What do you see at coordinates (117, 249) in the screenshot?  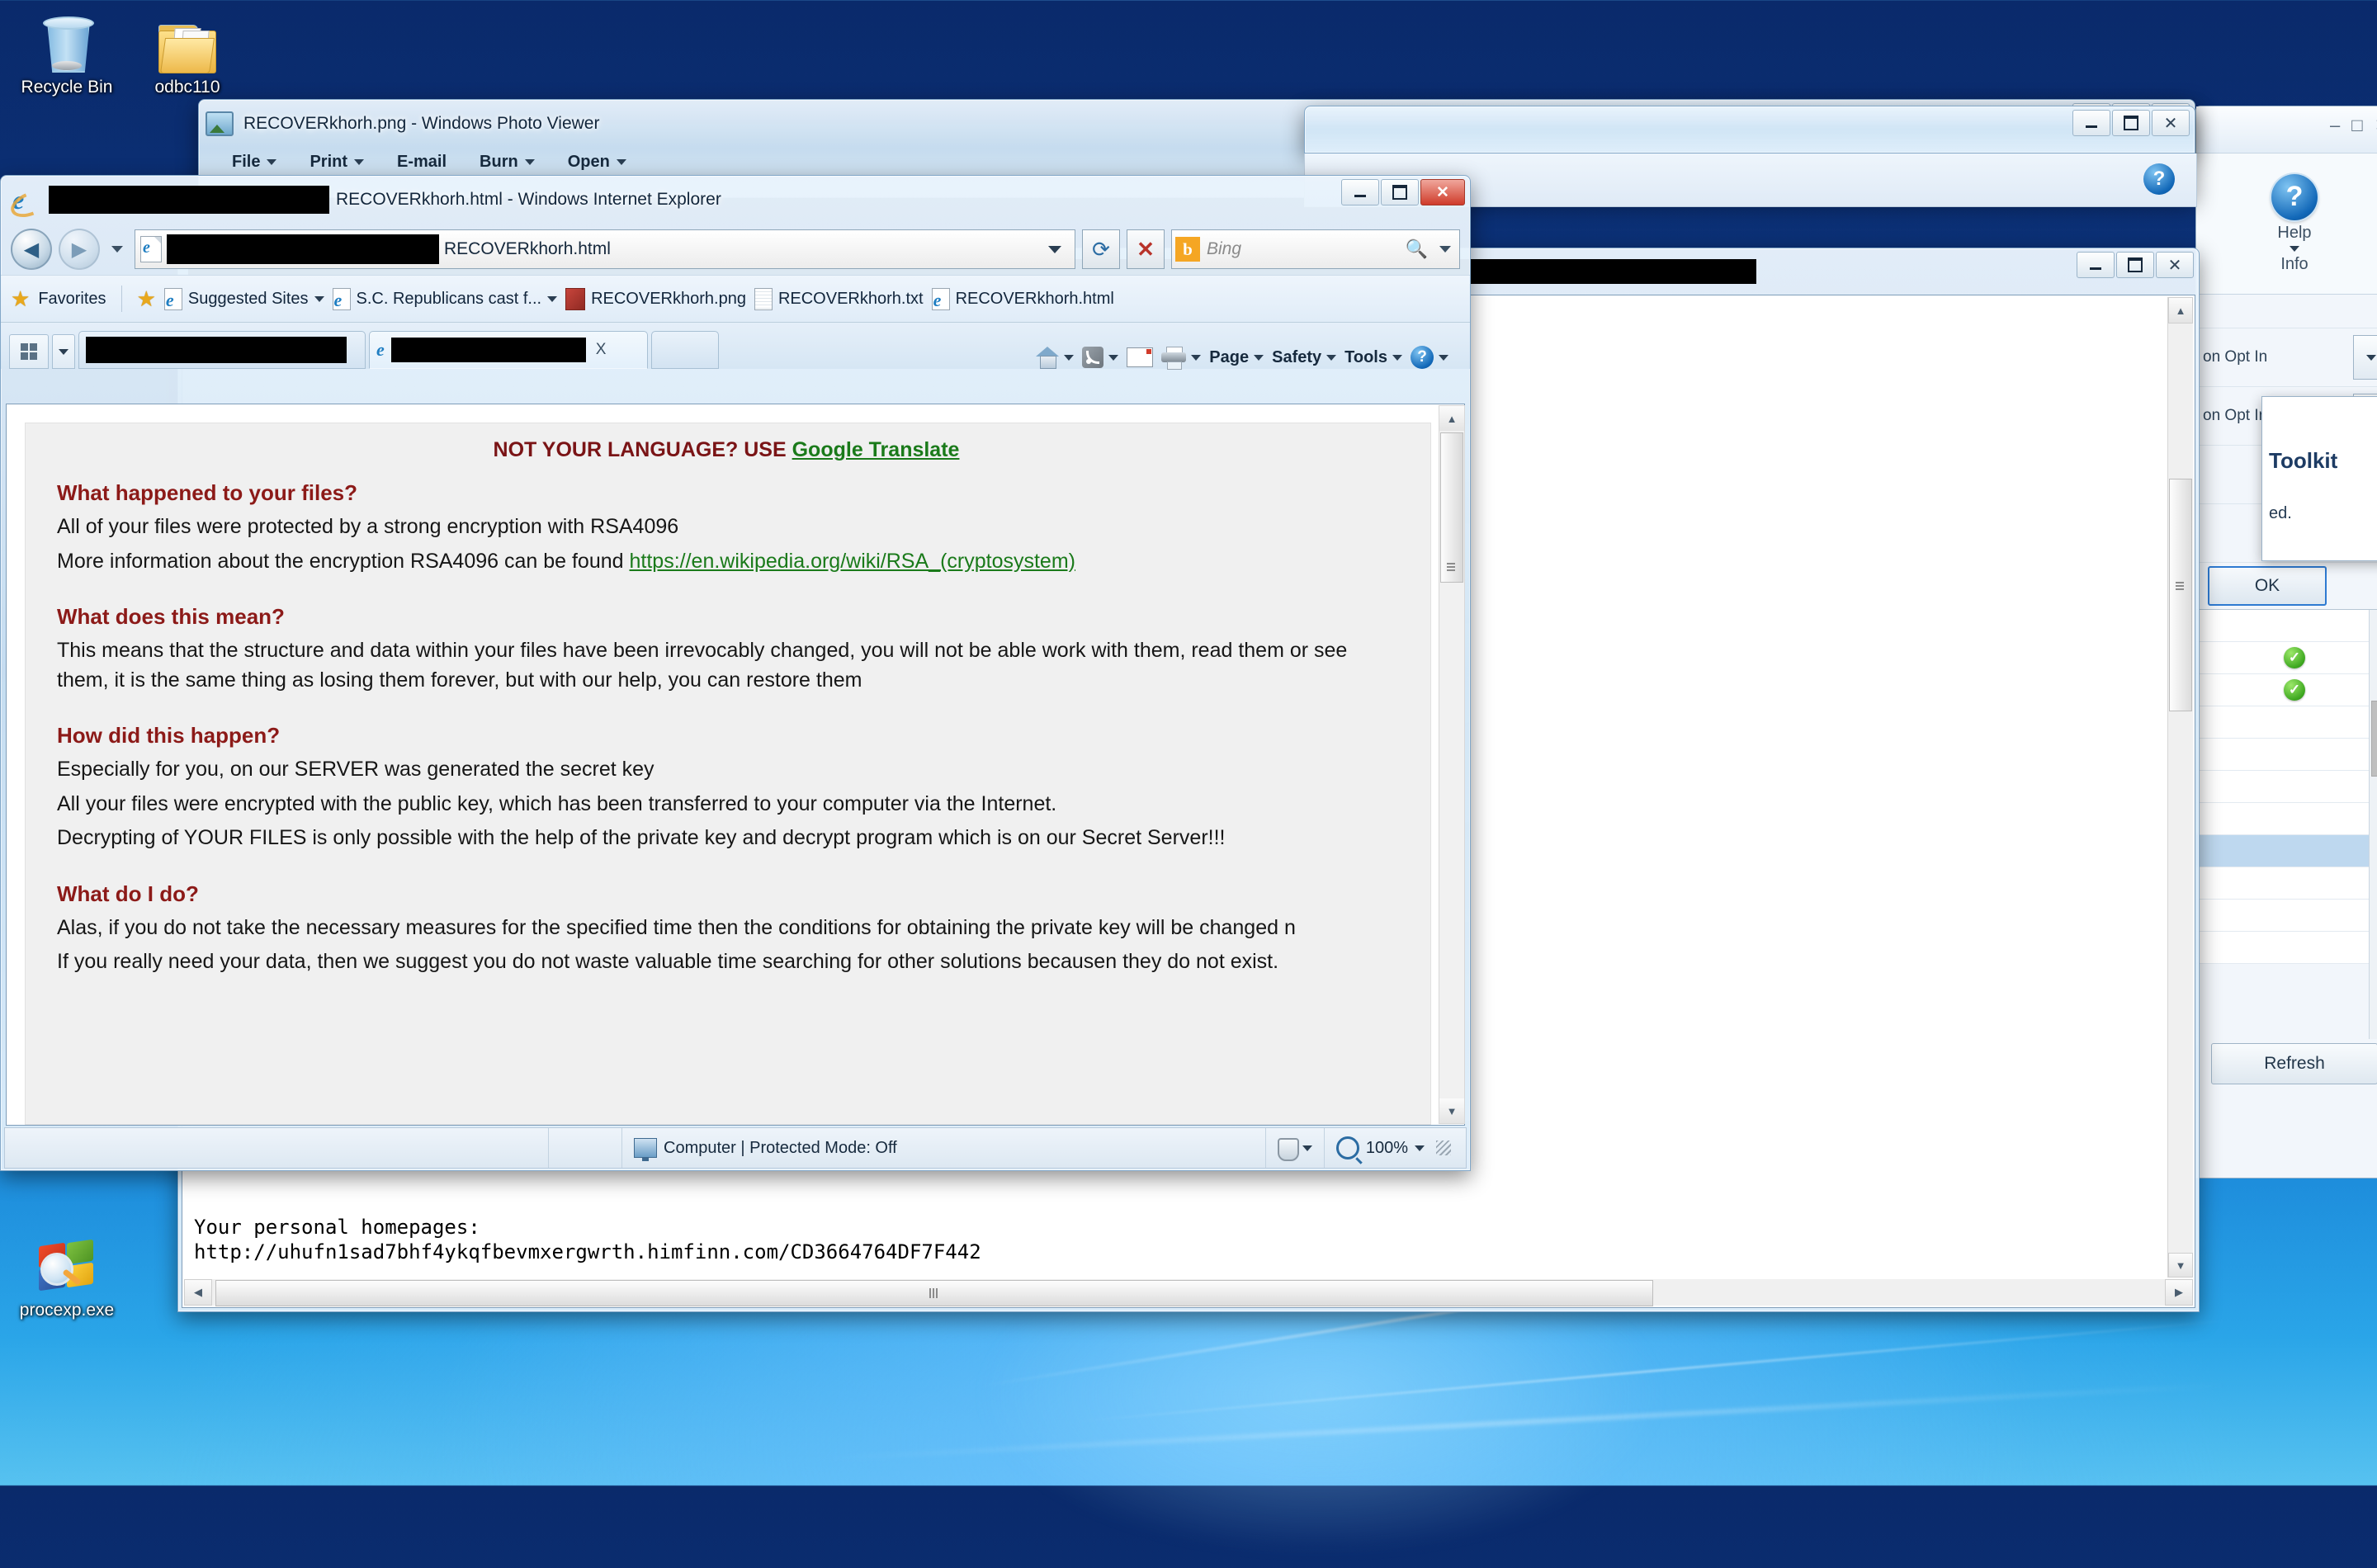 I see `recent-pages-chevron-down-icon` at bounding box center [117, 249].